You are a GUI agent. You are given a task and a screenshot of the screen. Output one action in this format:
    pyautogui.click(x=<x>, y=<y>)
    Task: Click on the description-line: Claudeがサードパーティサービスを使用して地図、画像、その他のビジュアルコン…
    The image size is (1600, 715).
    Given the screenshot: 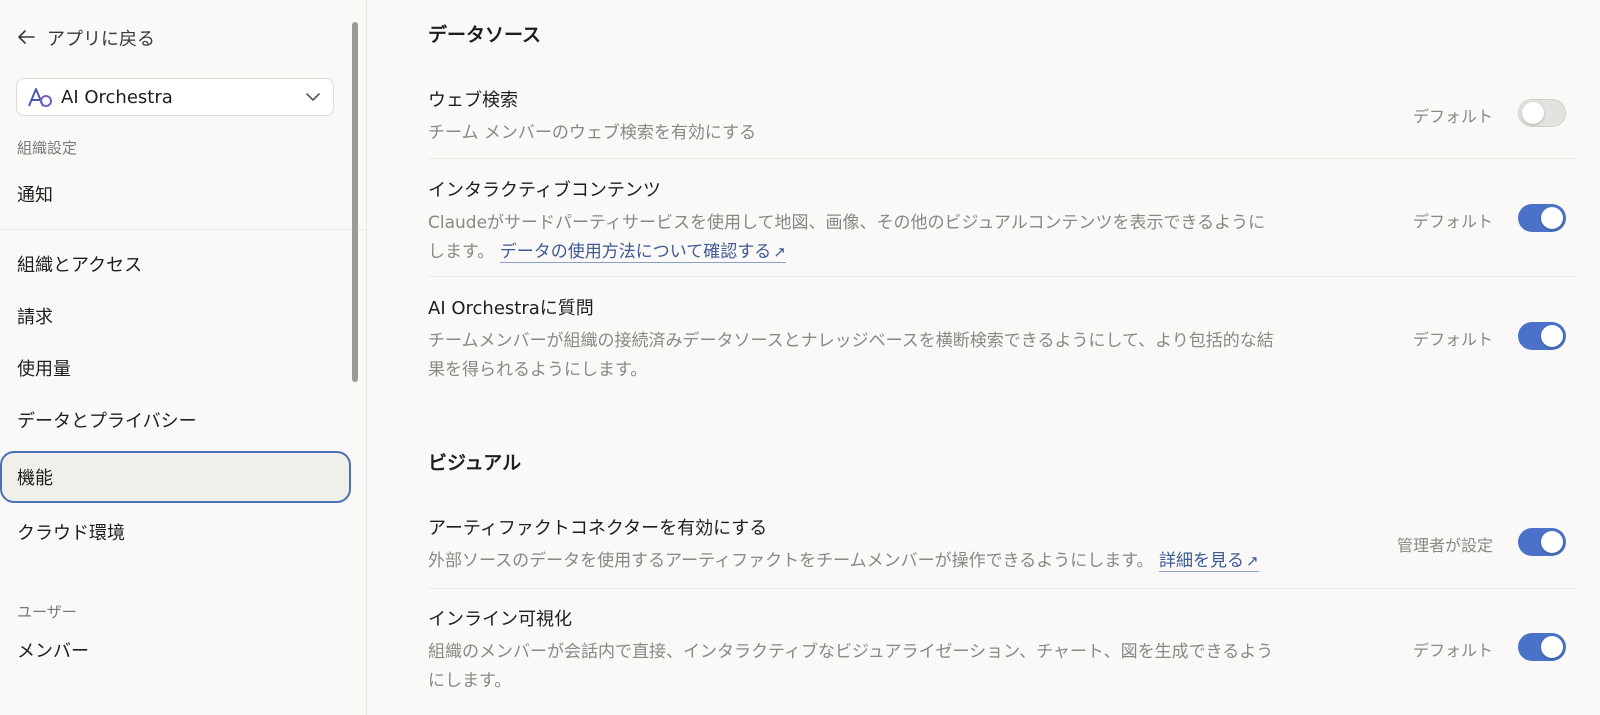 What is the action you would take?
    pyautogui.click(x=847, y=223)
    